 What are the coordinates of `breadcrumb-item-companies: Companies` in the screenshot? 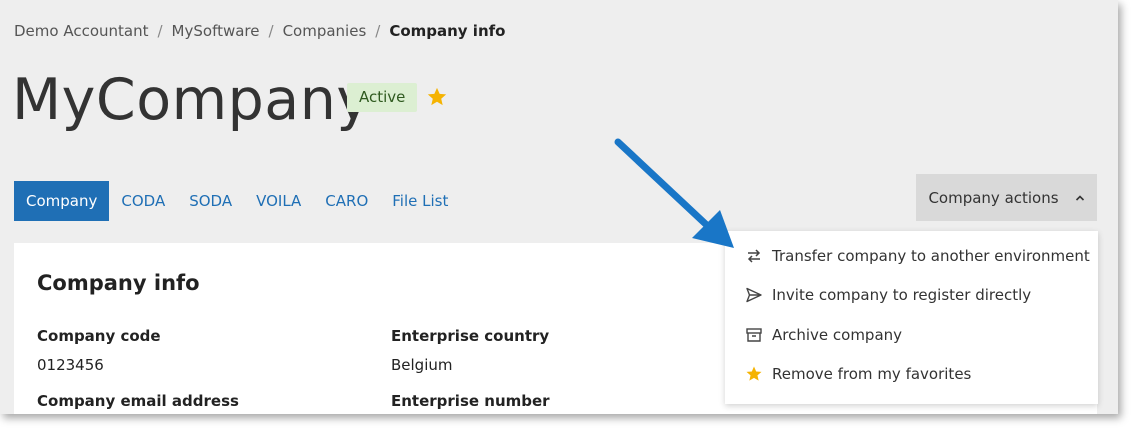 It's located at (325, 31).